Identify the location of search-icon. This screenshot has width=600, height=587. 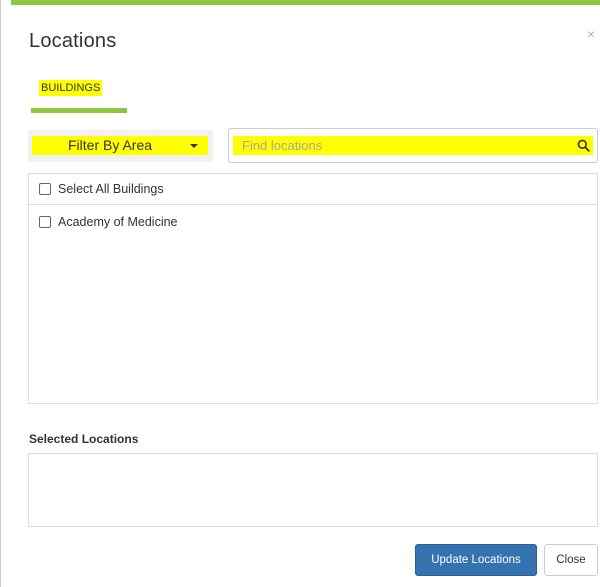
(583, 145).